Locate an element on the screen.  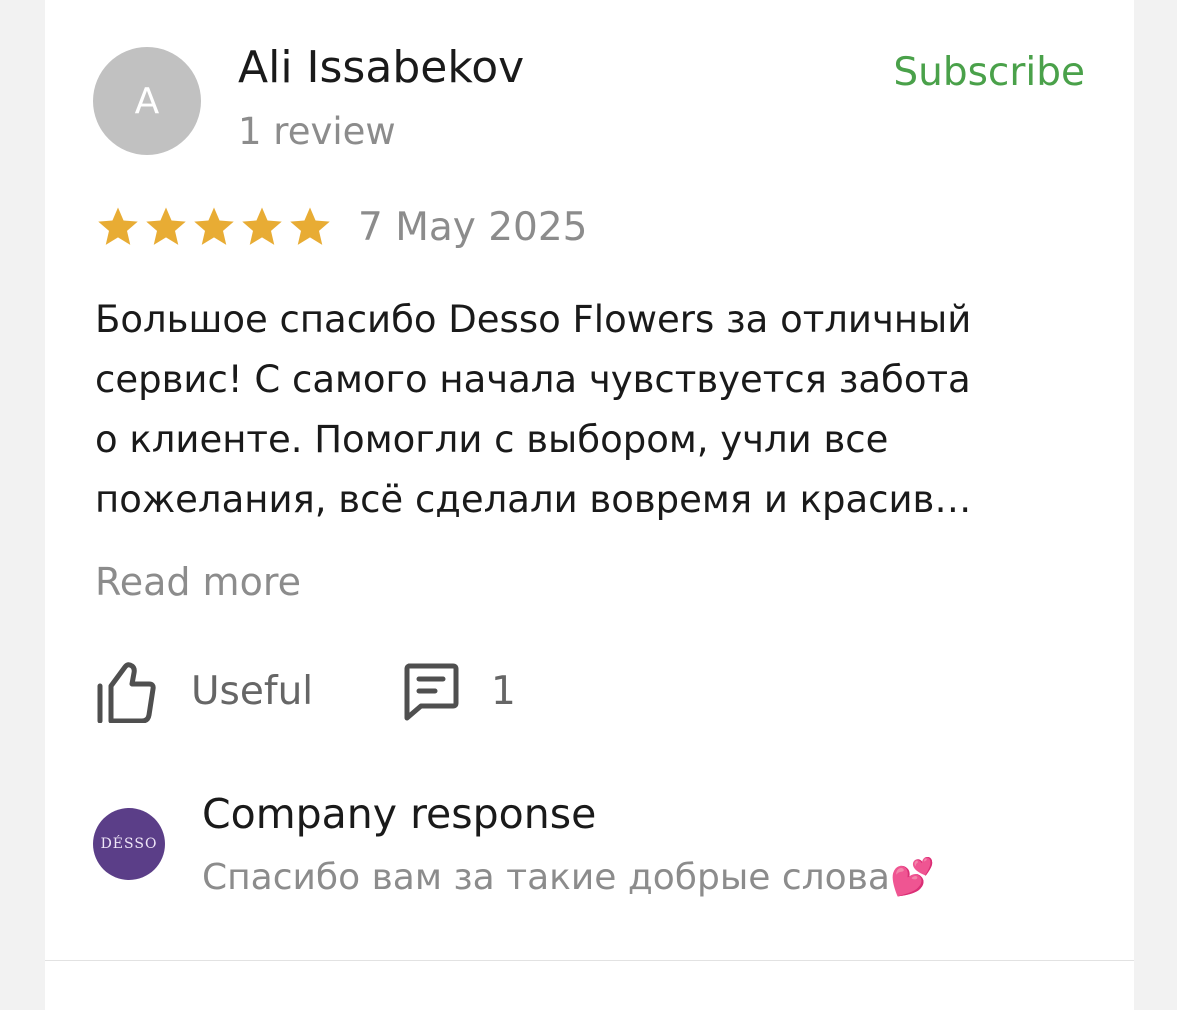
company-logo: DÉSSO is located at coordinates (129, 844).